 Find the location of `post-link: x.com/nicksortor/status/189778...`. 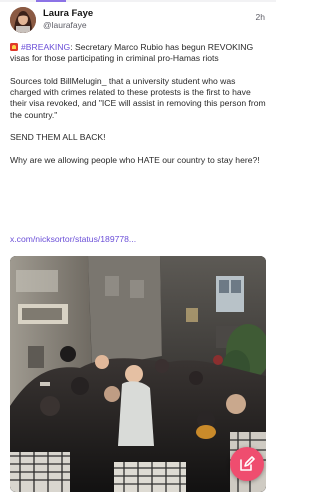

post-link: x.com/nicksortor/status/189778... is located at coordinates (73, 239).